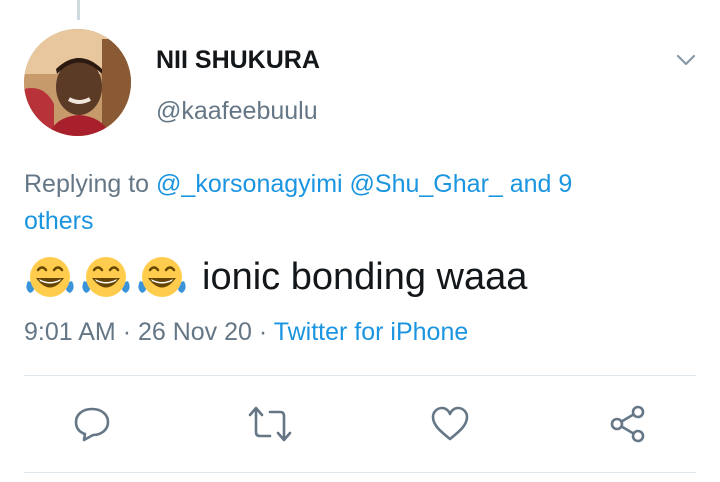 The height and width of the screenshot is (482, 720). I want to click on emoji-row, so click(106, 277).